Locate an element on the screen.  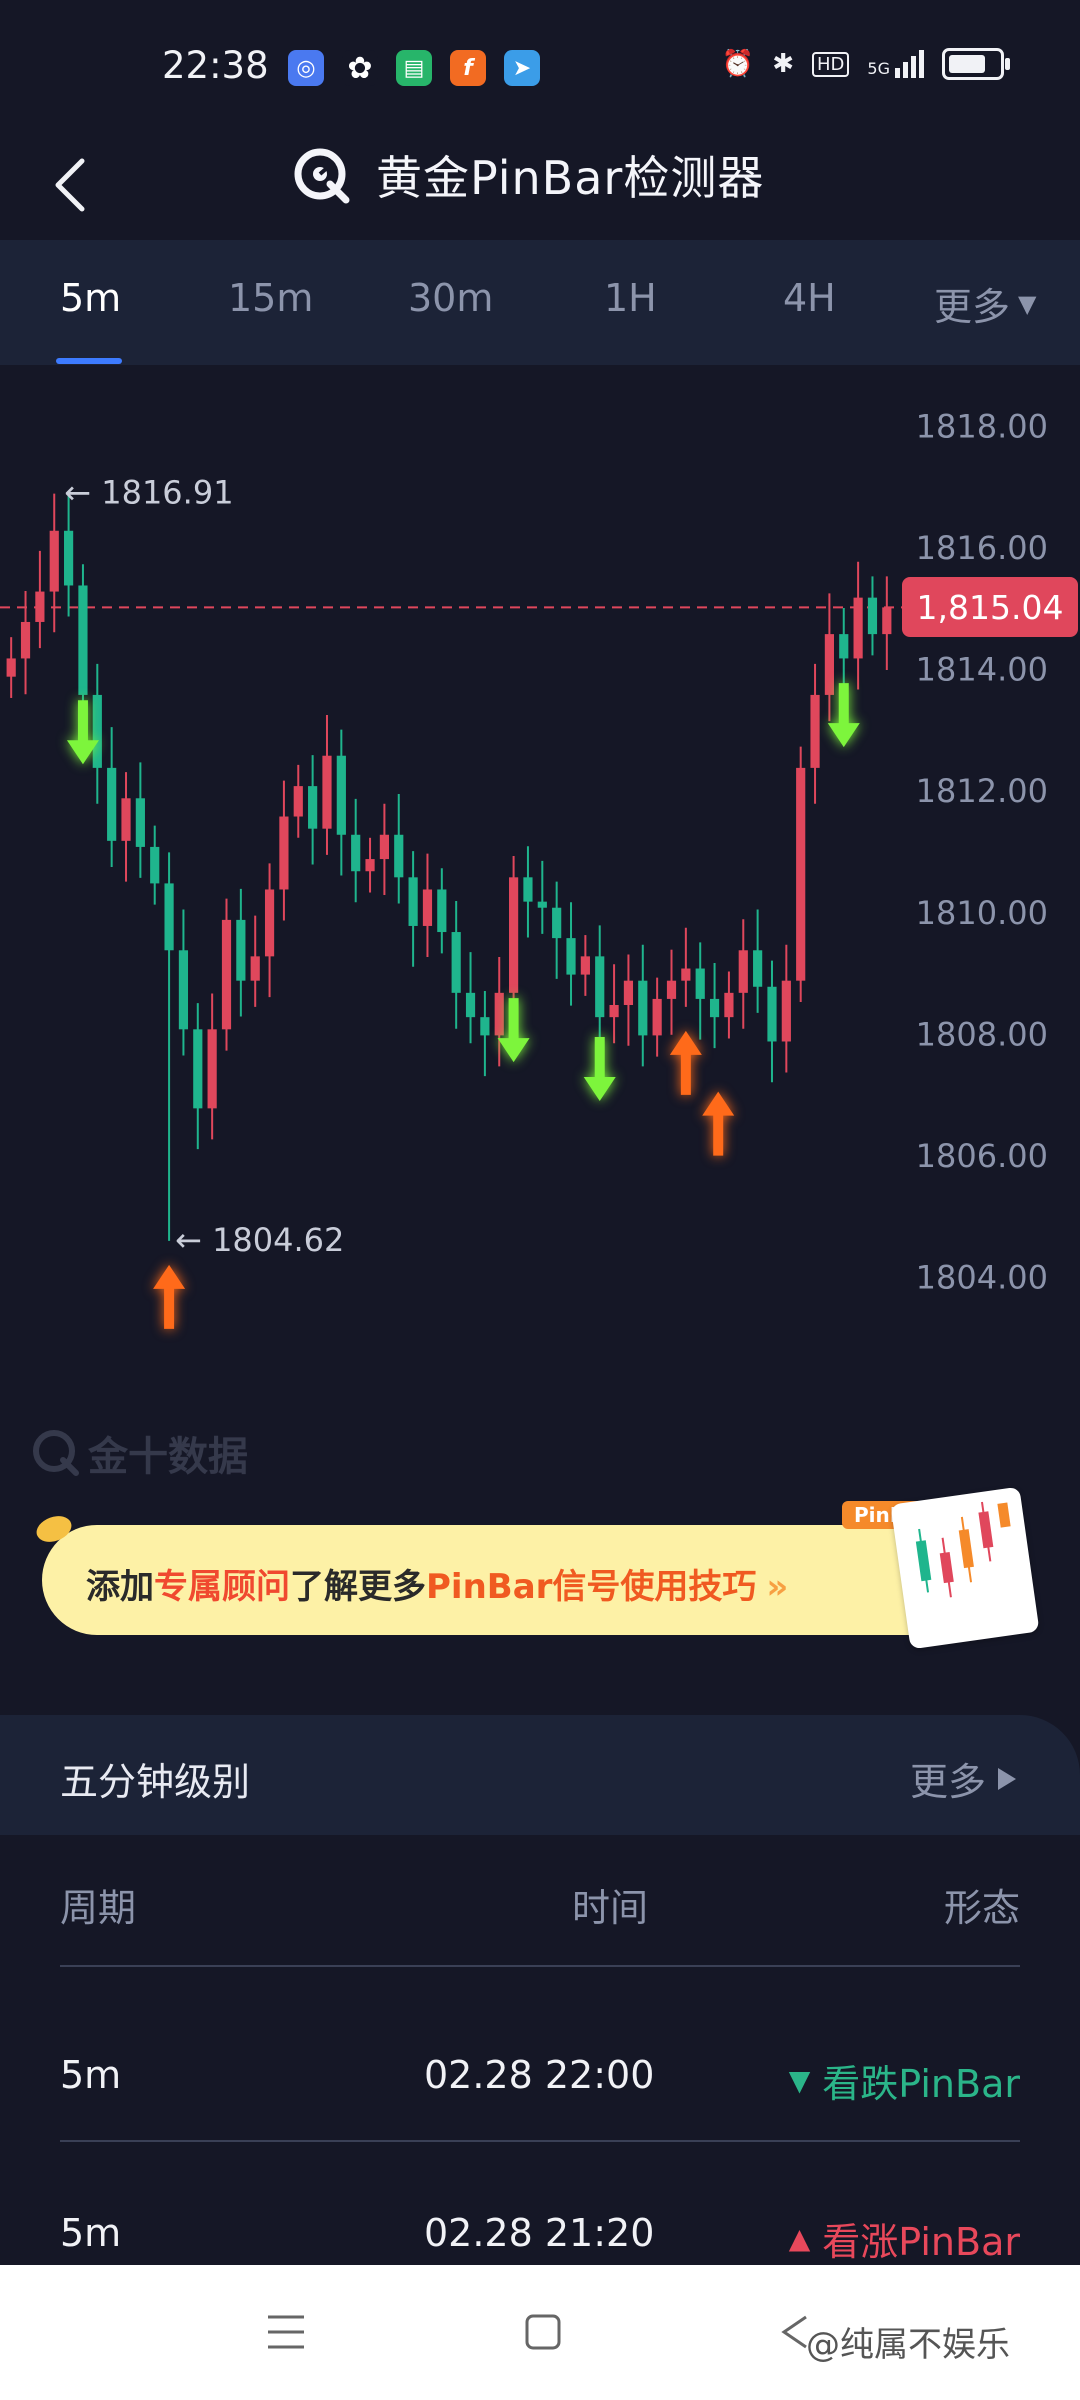
section-more-button: 更多 is located at coordinates (964, 1778).